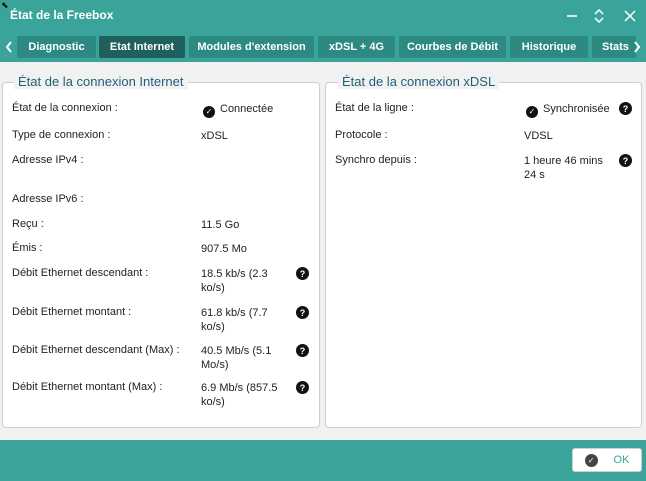  I want to click on resize-corner-icon: ⬉, so click(5, 5).